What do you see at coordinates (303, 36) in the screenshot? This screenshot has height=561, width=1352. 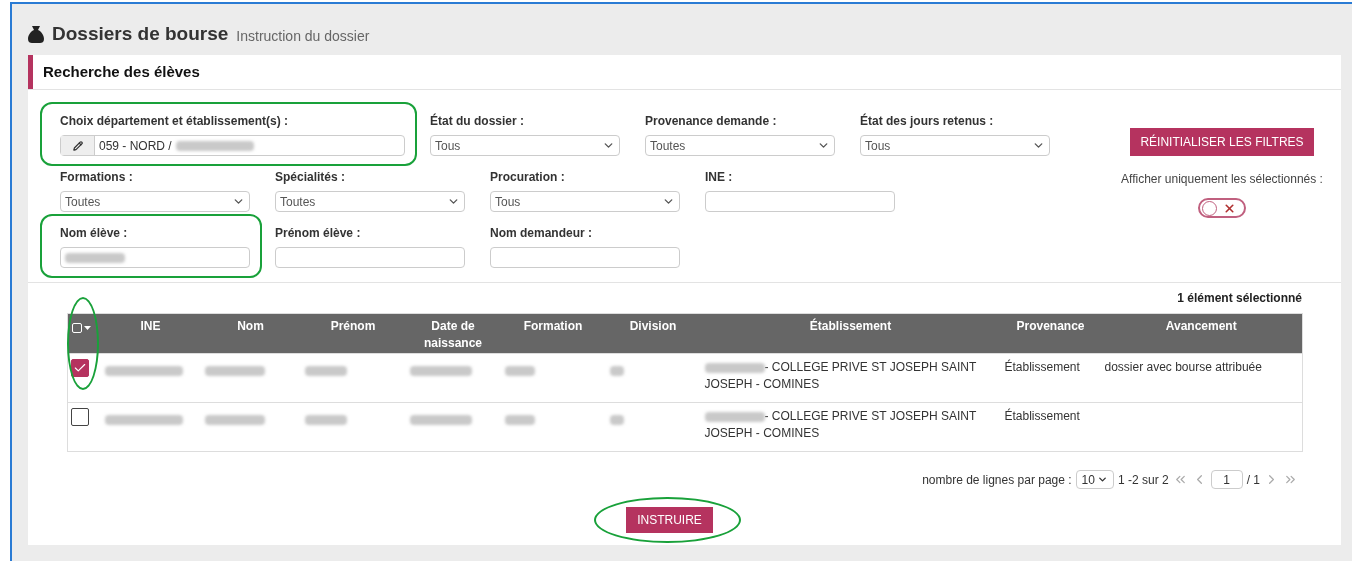 I see `page-subtitle: Instruction du dossier` at bounding box center [303, 36].